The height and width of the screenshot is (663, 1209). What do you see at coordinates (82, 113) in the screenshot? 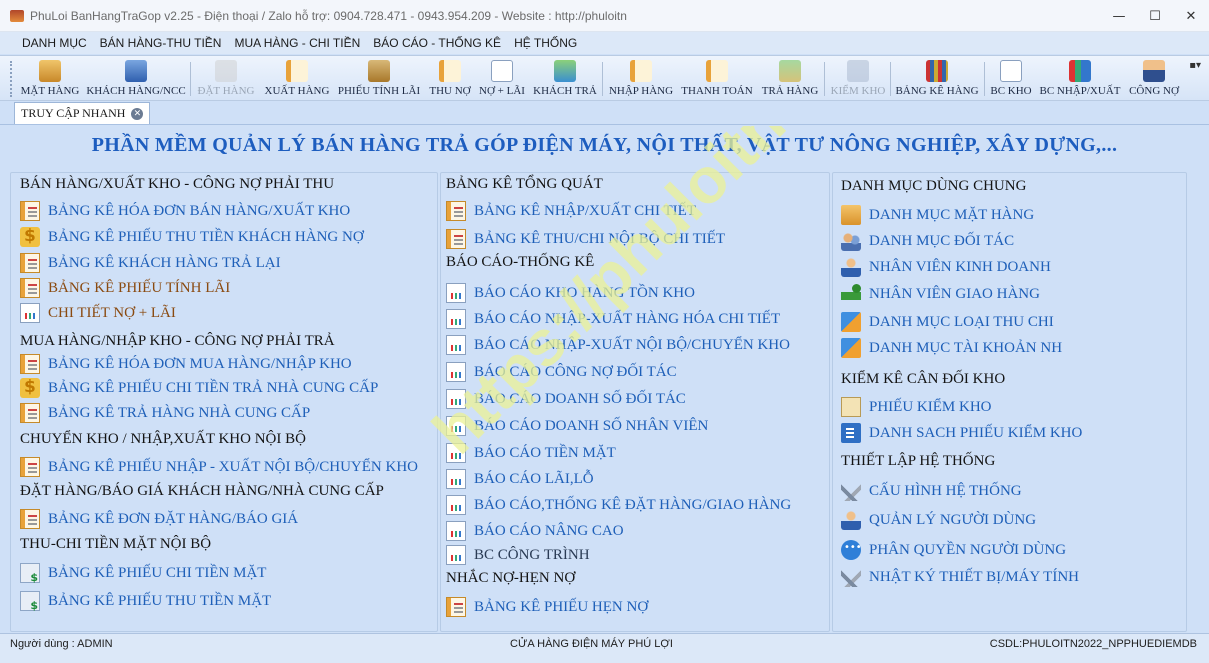
I see `tab-truy-cap-nhanh: TRUY CẬP NHANH ✕` at bounding box center [82, 113].